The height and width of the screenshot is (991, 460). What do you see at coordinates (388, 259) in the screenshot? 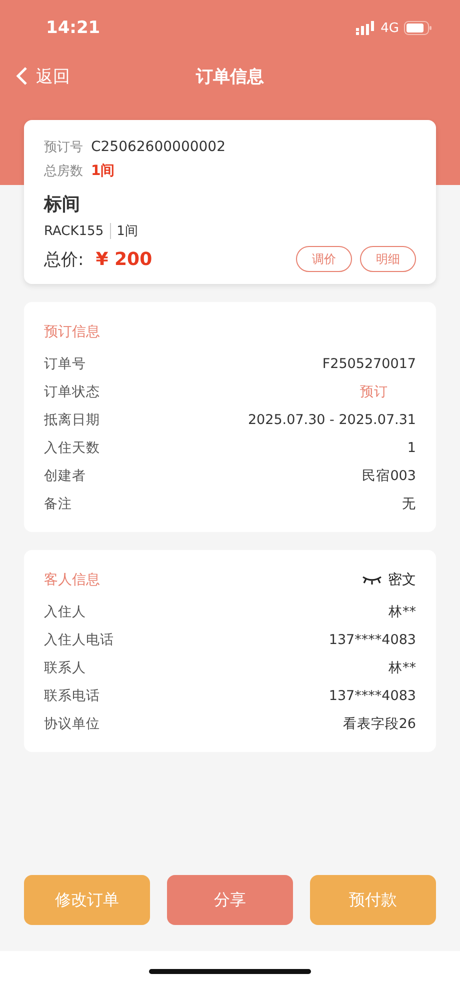
I see `action-button: 明细` at bounding box center [388, 259].